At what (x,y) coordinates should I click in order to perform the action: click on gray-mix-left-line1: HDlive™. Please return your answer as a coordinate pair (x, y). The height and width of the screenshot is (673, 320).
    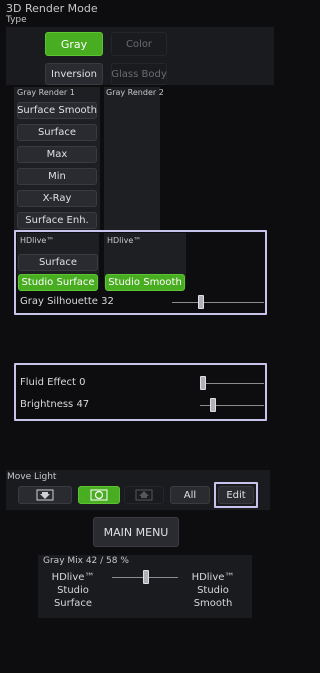
    Looking at the image, I should click on (73, 577).